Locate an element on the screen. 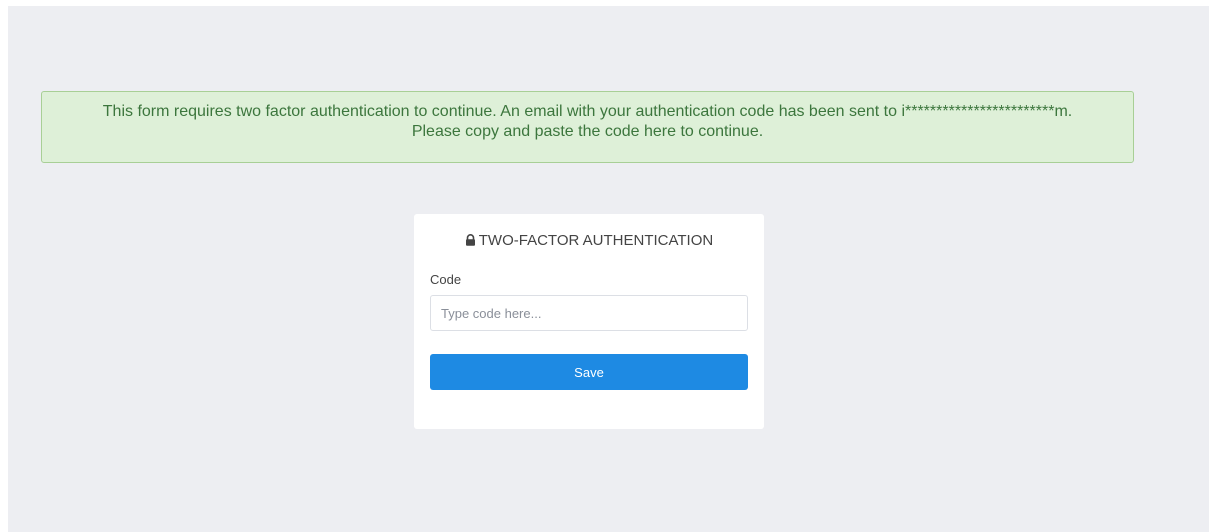 The image size is (1209, 532). code-label: Code is located at coordinates (446, 279).